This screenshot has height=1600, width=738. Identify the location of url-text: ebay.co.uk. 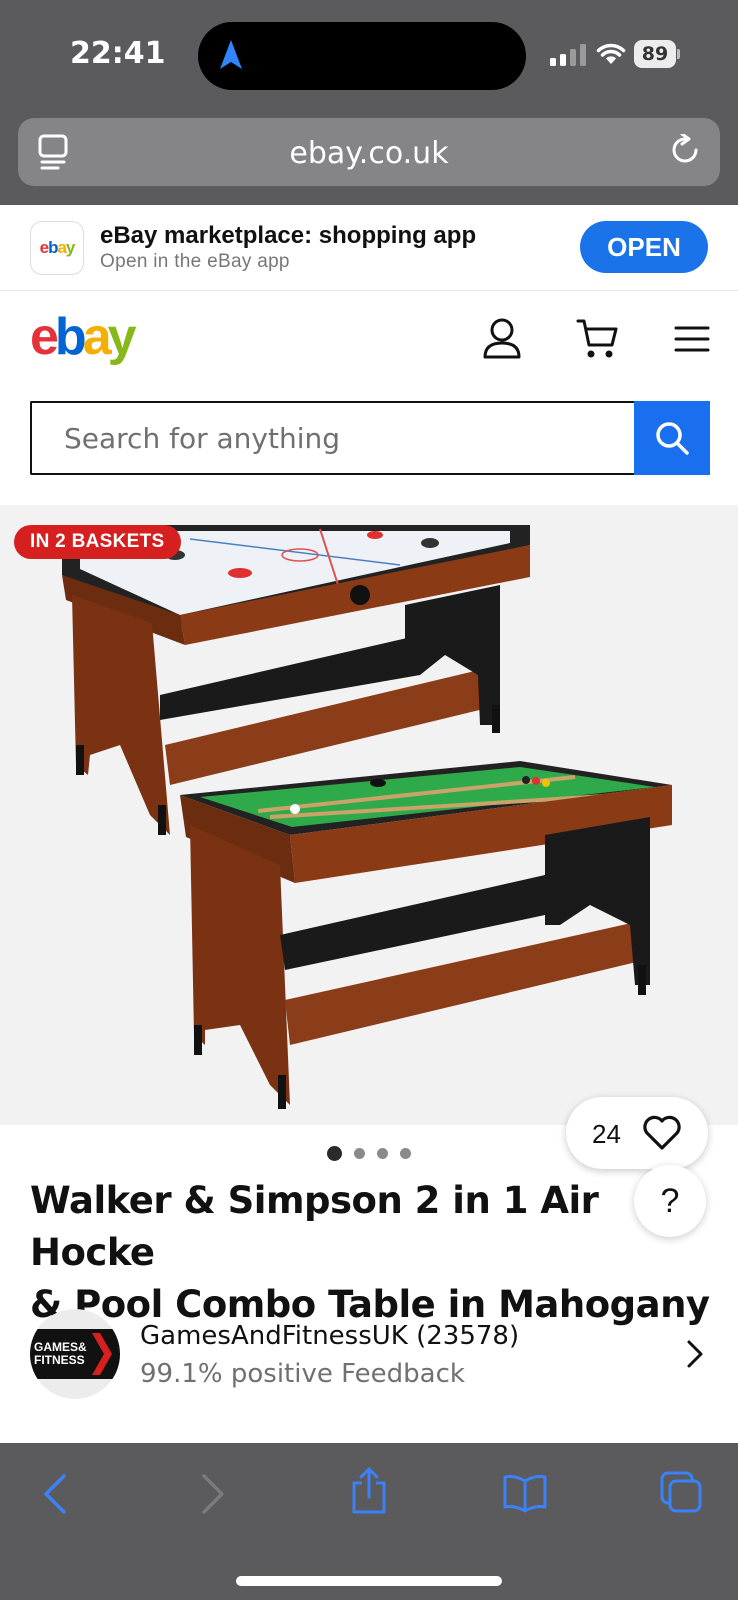
(369, 153).